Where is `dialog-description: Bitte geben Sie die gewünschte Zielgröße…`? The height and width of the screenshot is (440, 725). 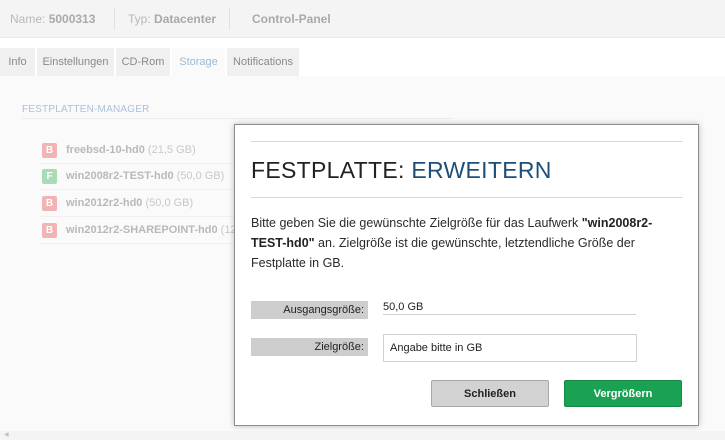 dialog-description: Bitte geben Sie die gewünschte Zielgröße… is located at coordinates (467, 243).